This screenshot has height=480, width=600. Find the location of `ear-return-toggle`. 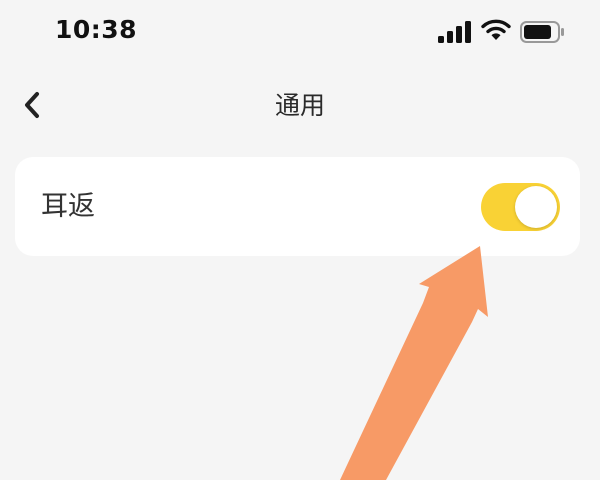

ear-return-toggle is located at coordinates (520, 207).